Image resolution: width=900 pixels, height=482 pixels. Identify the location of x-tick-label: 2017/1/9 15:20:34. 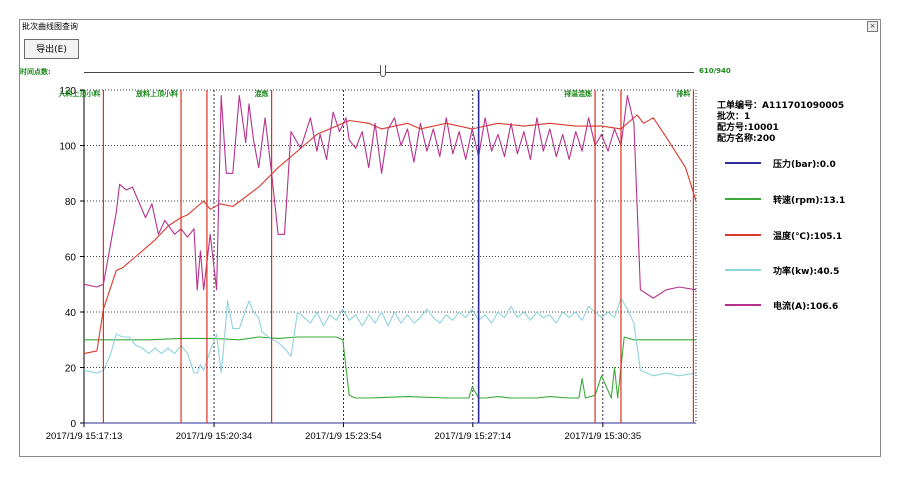
(214, 436).